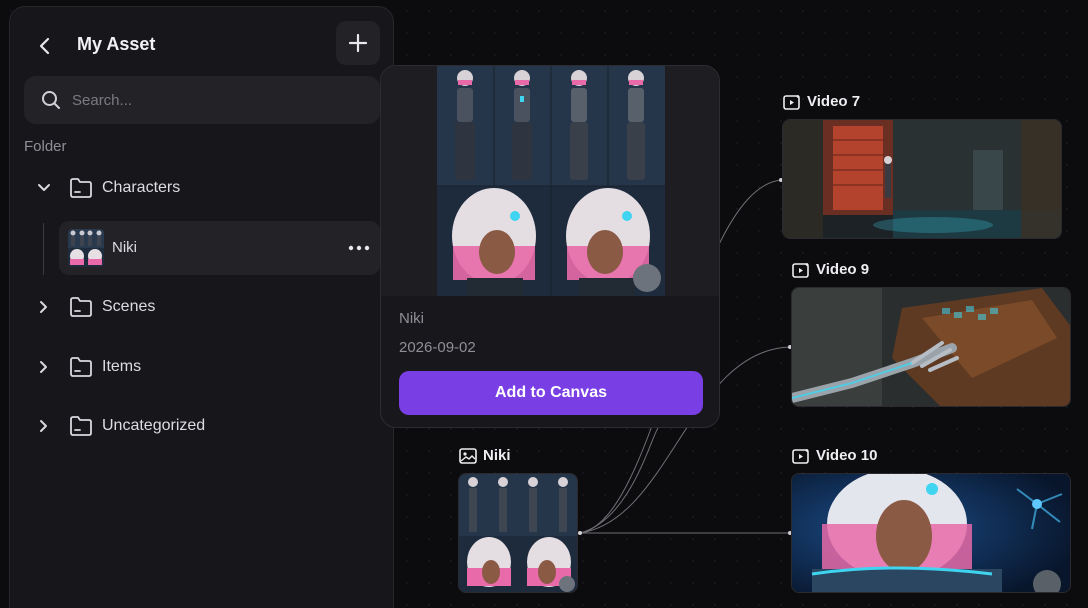 Image resolution: width=1088 pixels, height=608 pixels. I want to click on node-title-niki: Niki, so click(485, 455).